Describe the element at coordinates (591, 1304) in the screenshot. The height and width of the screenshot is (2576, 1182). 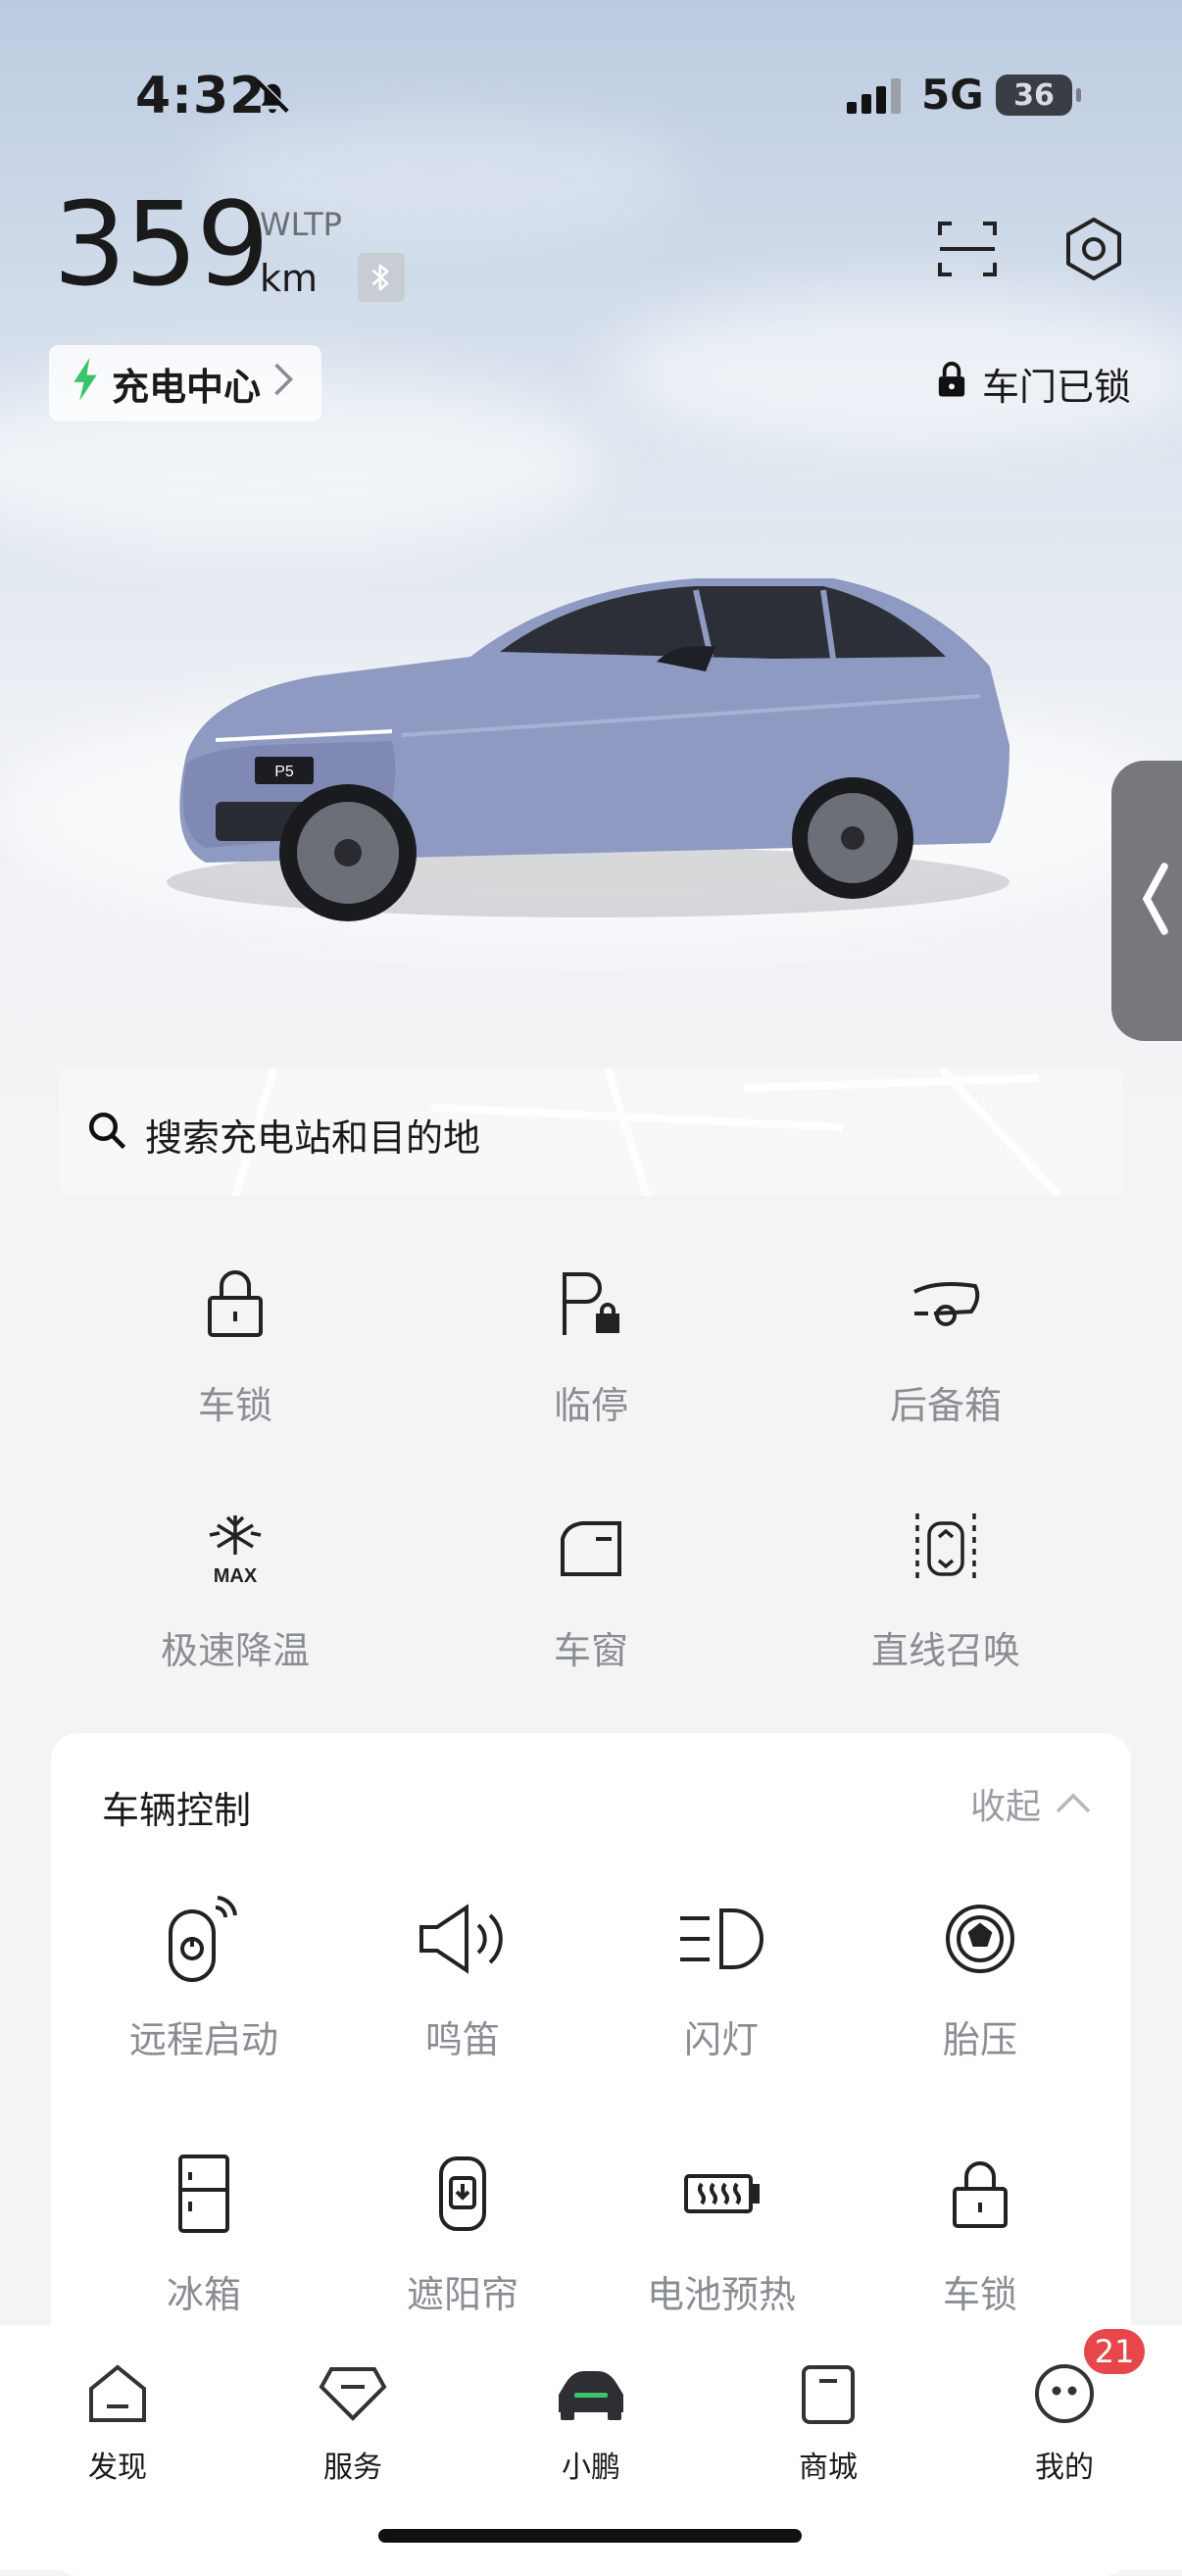
I see `parking-lock-icon` at that location.